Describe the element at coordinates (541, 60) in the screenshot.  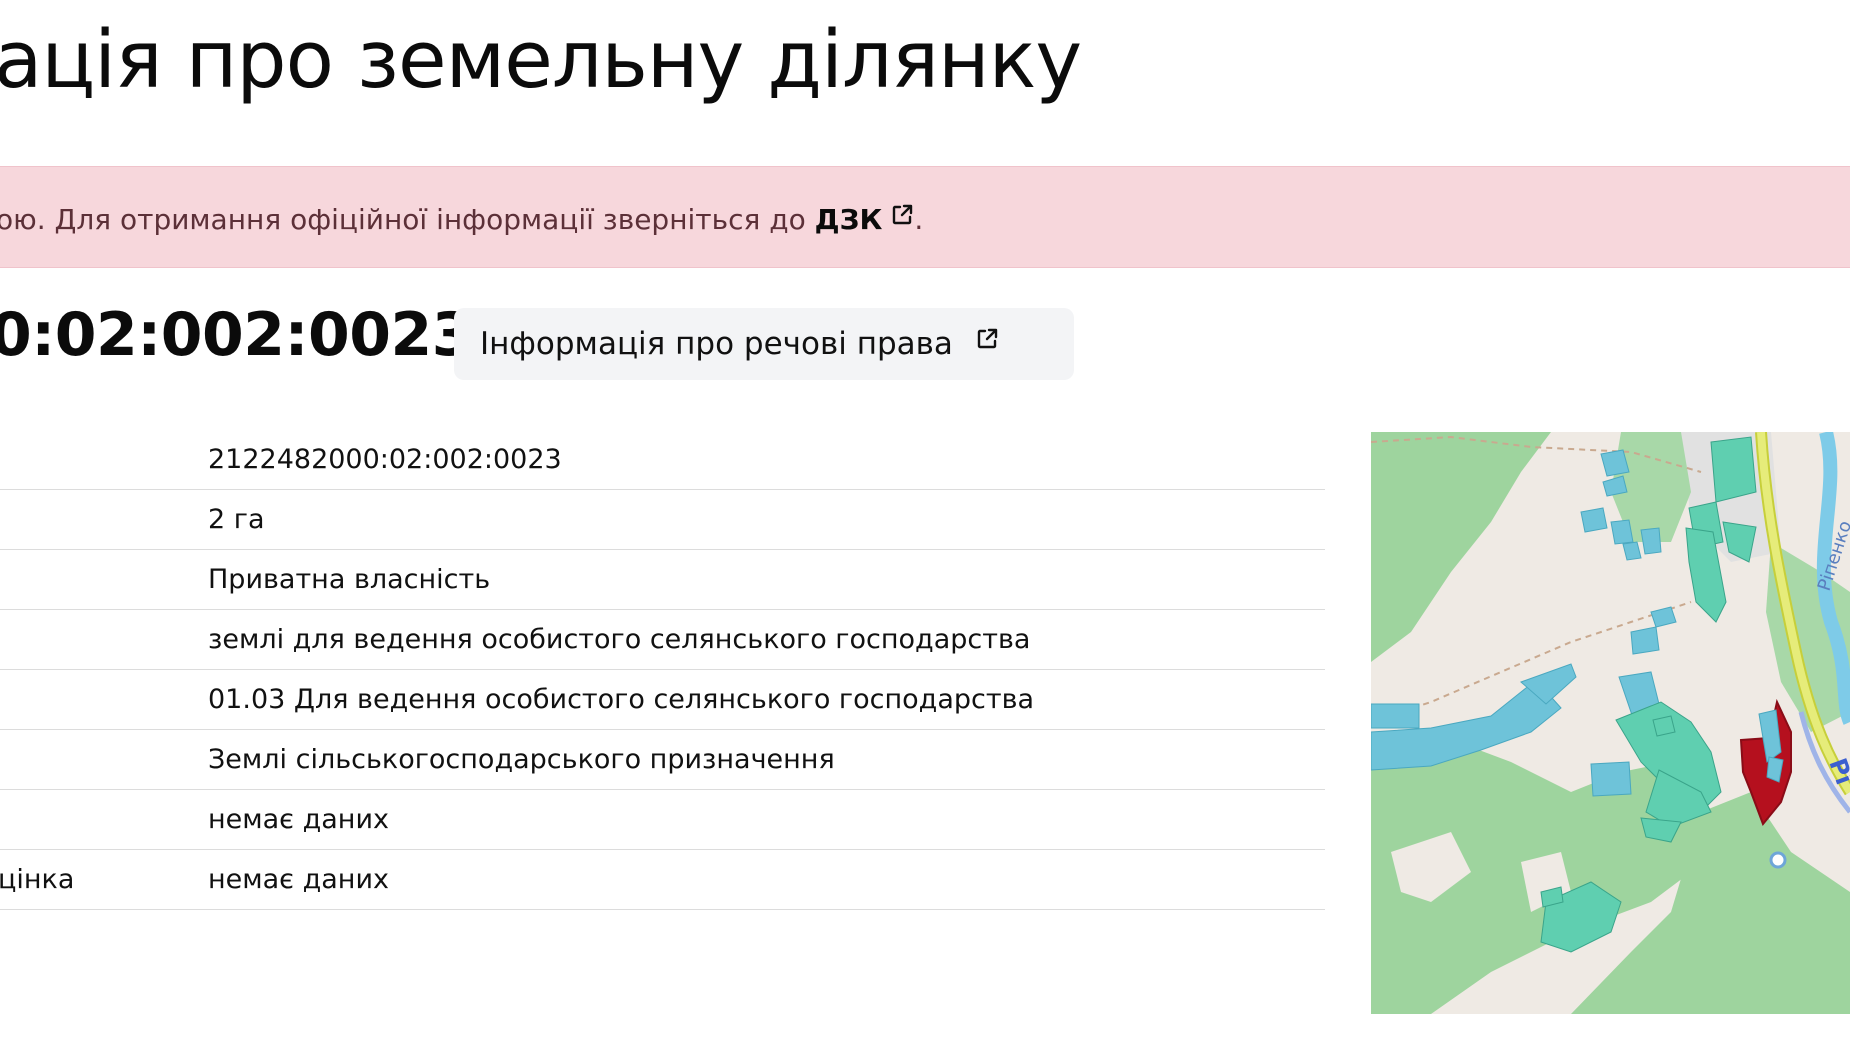
I see `page-title: ація про земельну ділянку` at that location.